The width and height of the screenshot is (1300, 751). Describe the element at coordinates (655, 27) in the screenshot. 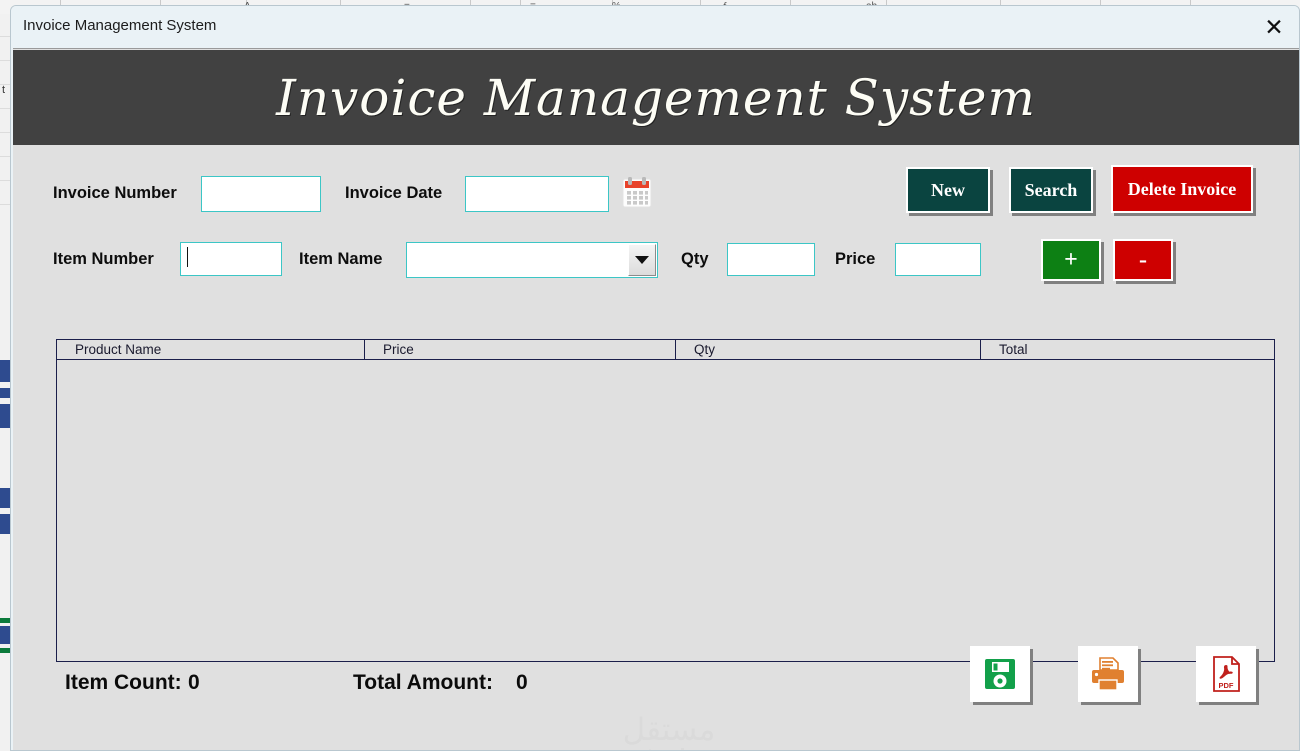

I see `window-titlebar: Invoice Management System ✕` at that location.